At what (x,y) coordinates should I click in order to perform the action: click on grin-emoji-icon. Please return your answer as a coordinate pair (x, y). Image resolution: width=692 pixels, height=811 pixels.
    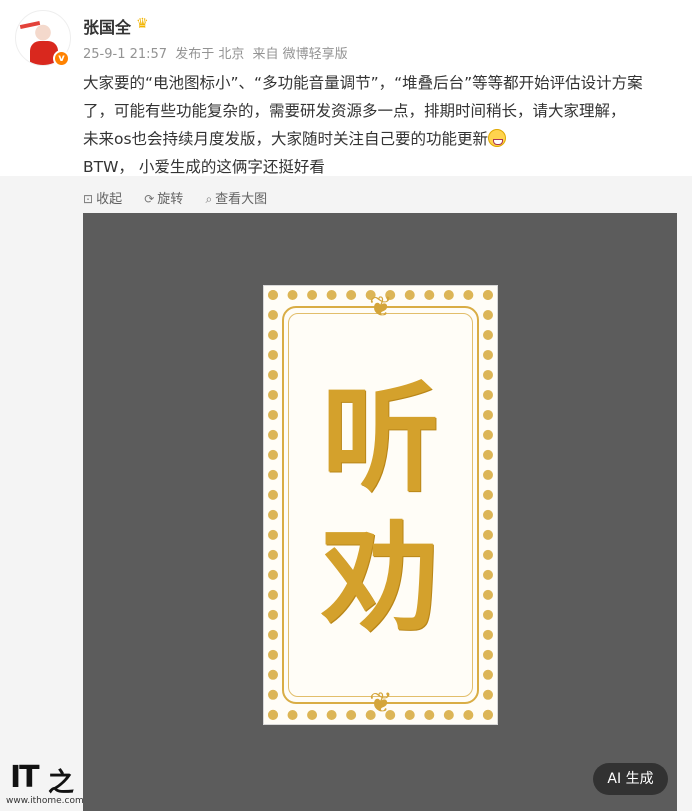
    Looking at the image, I should click on (497, 138).